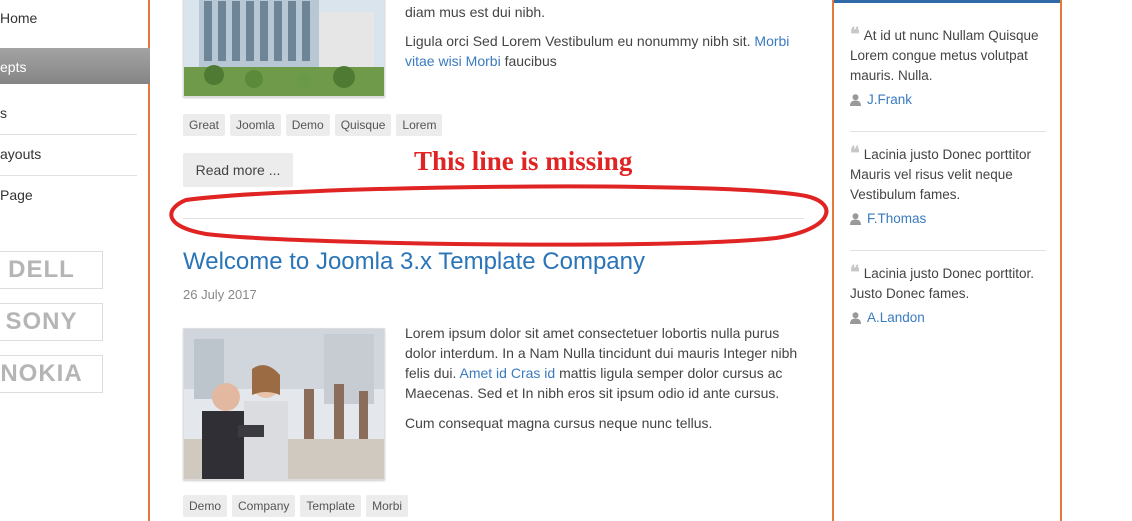  Describe the element at coordinates (68, 18) in the screenshot. I see `sidebar-item-home: Home` at that location.